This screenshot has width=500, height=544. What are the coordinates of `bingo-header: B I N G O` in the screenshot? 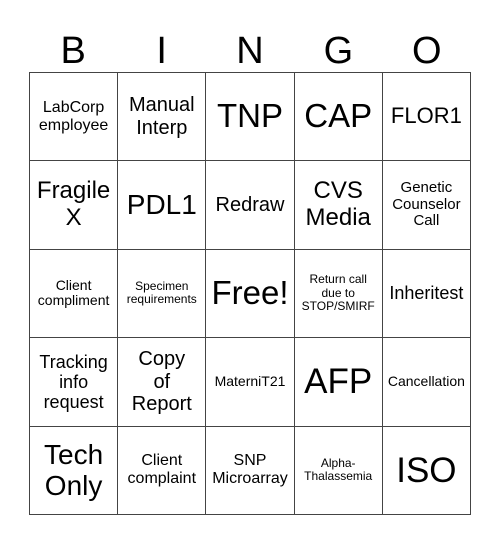 It's located at (250, 51).